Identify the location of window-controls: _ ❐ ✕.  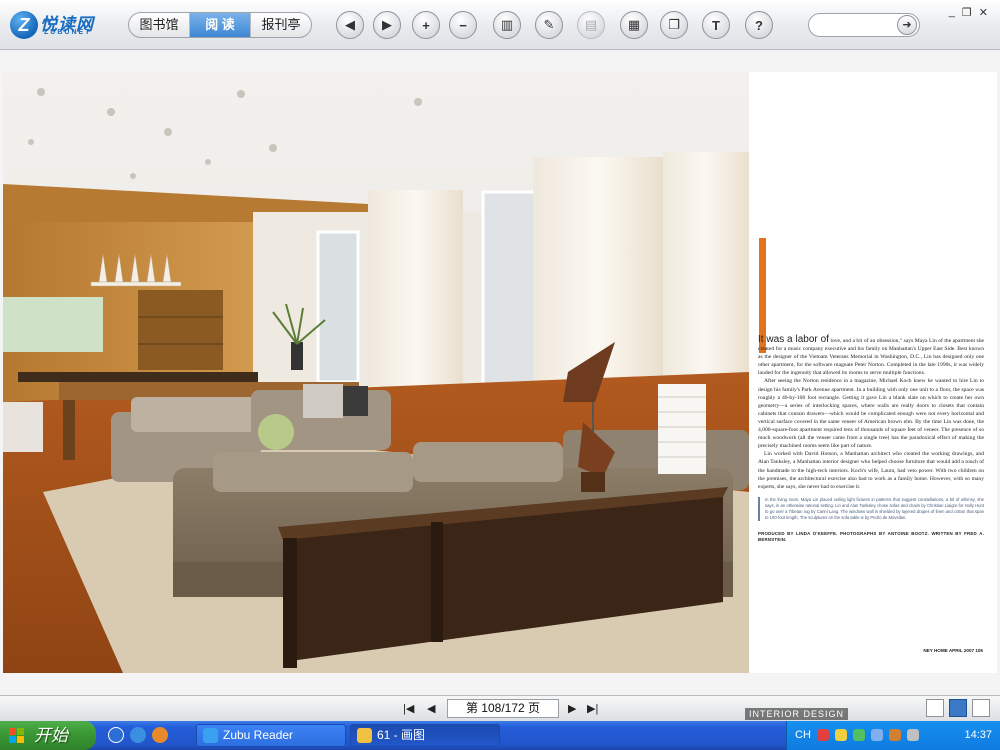
(968, 12).